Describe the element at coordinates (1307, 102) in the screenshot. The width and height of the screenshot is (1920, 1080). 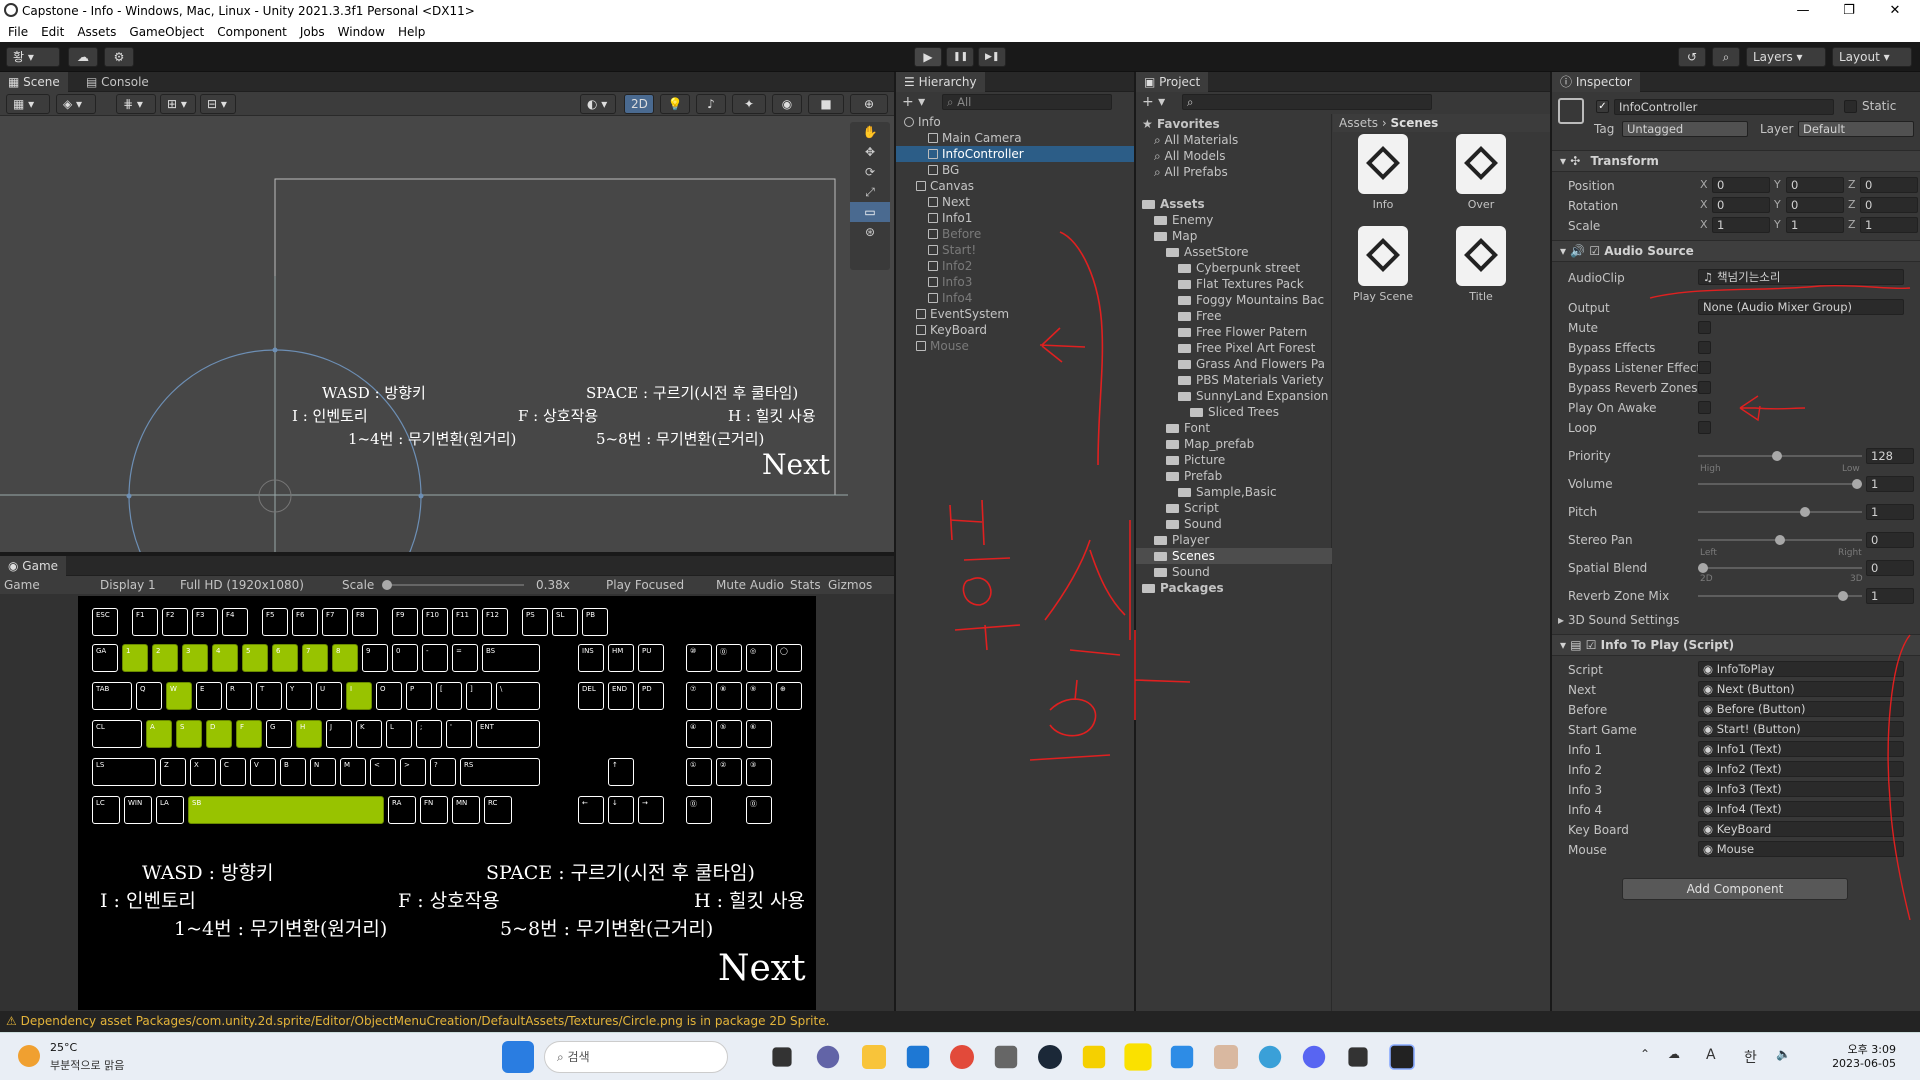
I see `project-search: ⌕` at that location.